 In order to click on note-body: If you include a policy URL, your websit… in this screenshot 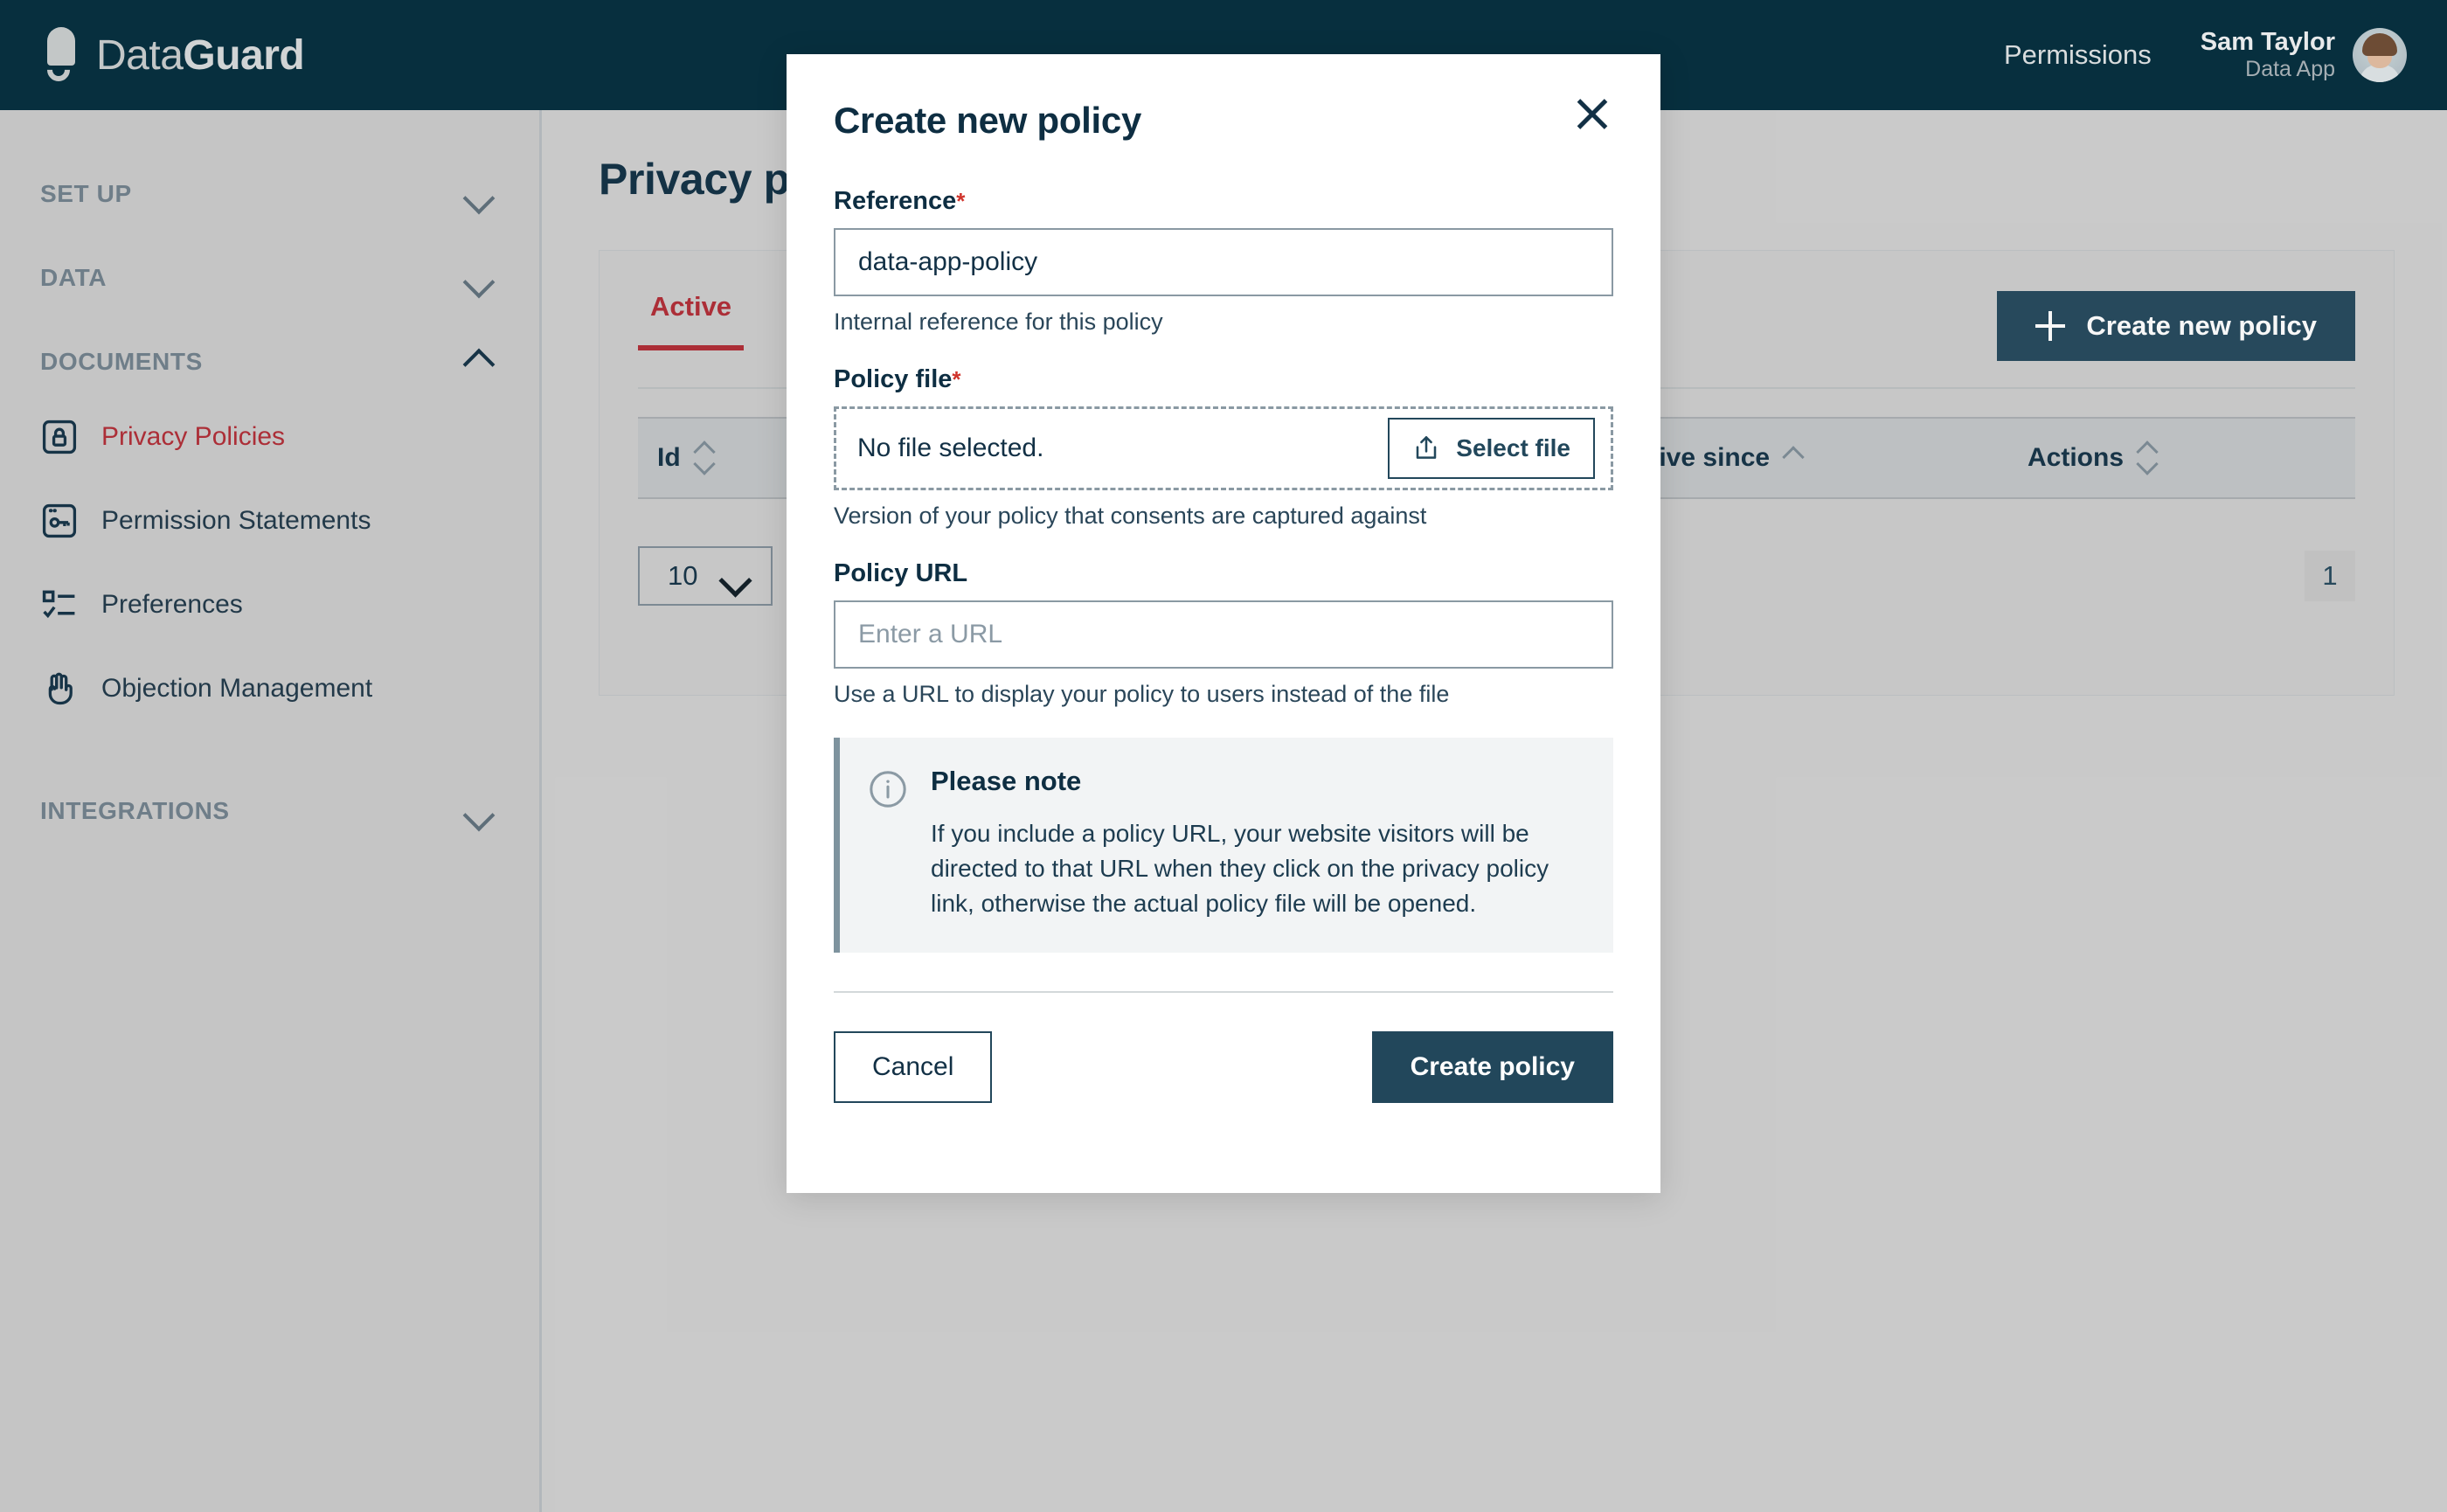, I will do `click(1240, 869)`.